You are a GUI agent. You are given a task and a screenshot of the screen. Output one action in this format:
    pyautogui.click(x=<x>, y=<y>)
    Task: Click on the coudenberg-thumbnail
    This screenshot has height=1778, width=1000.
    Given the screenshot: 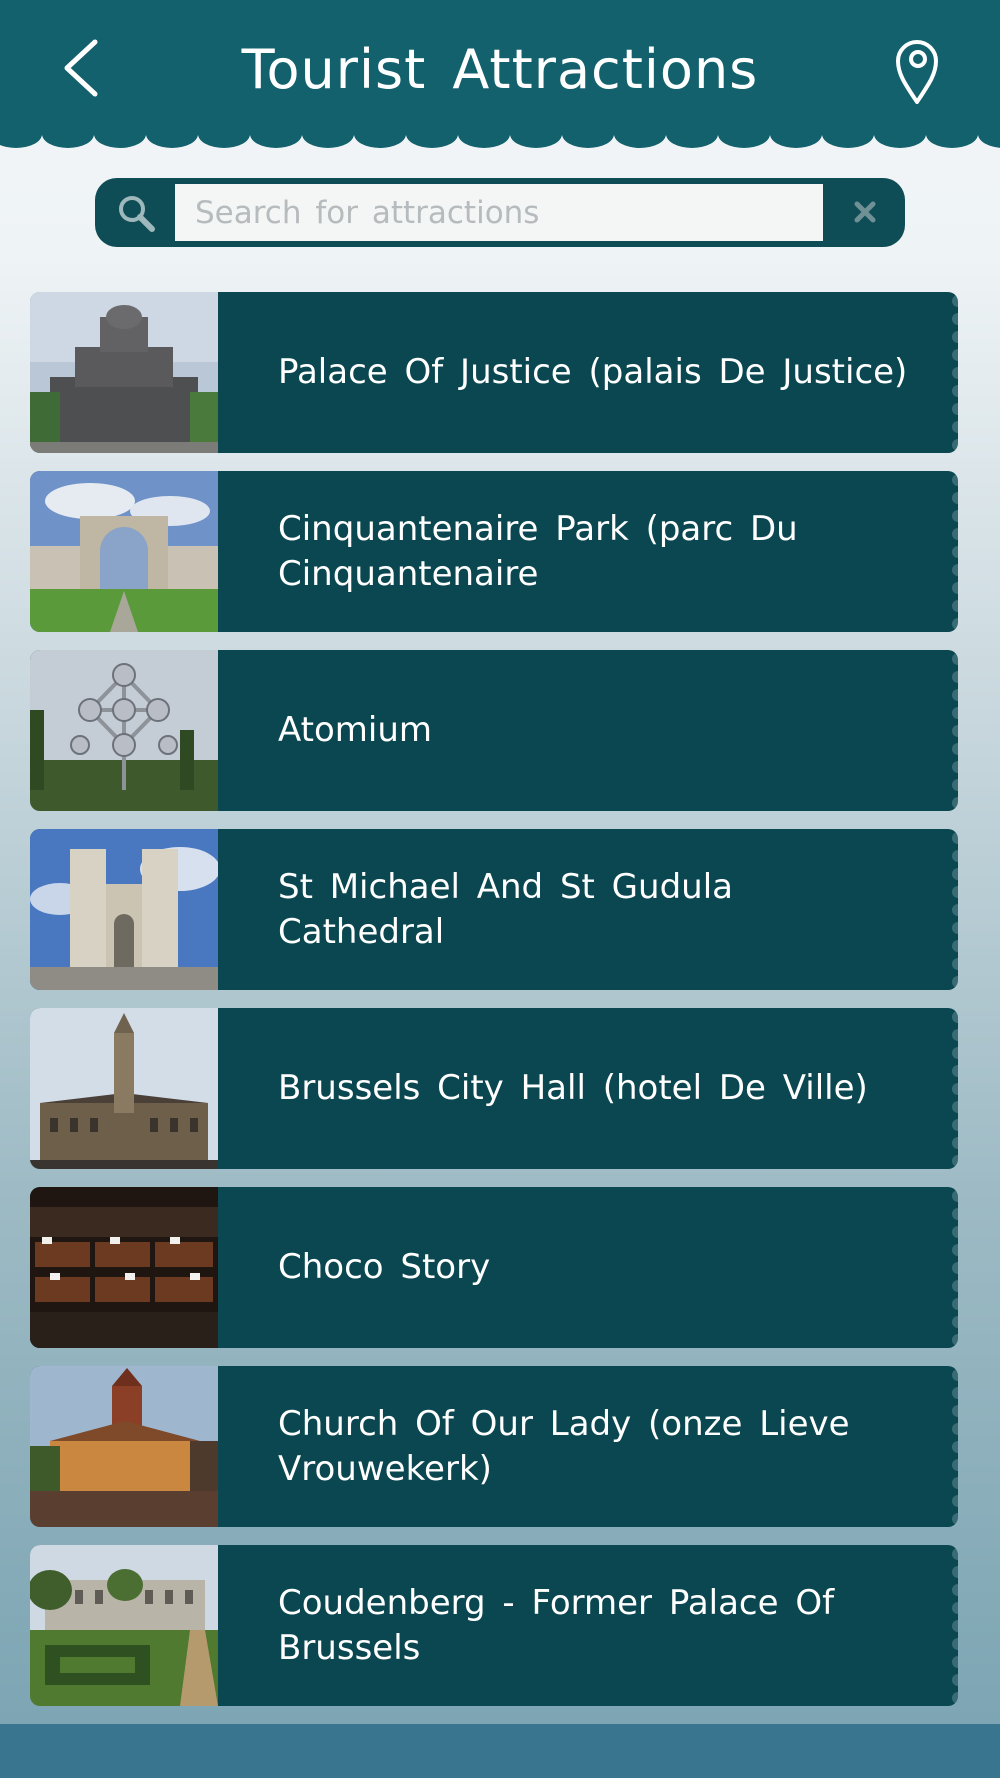 What is the action you would take?
    pyautogui.click(x=124, y=1625)
    